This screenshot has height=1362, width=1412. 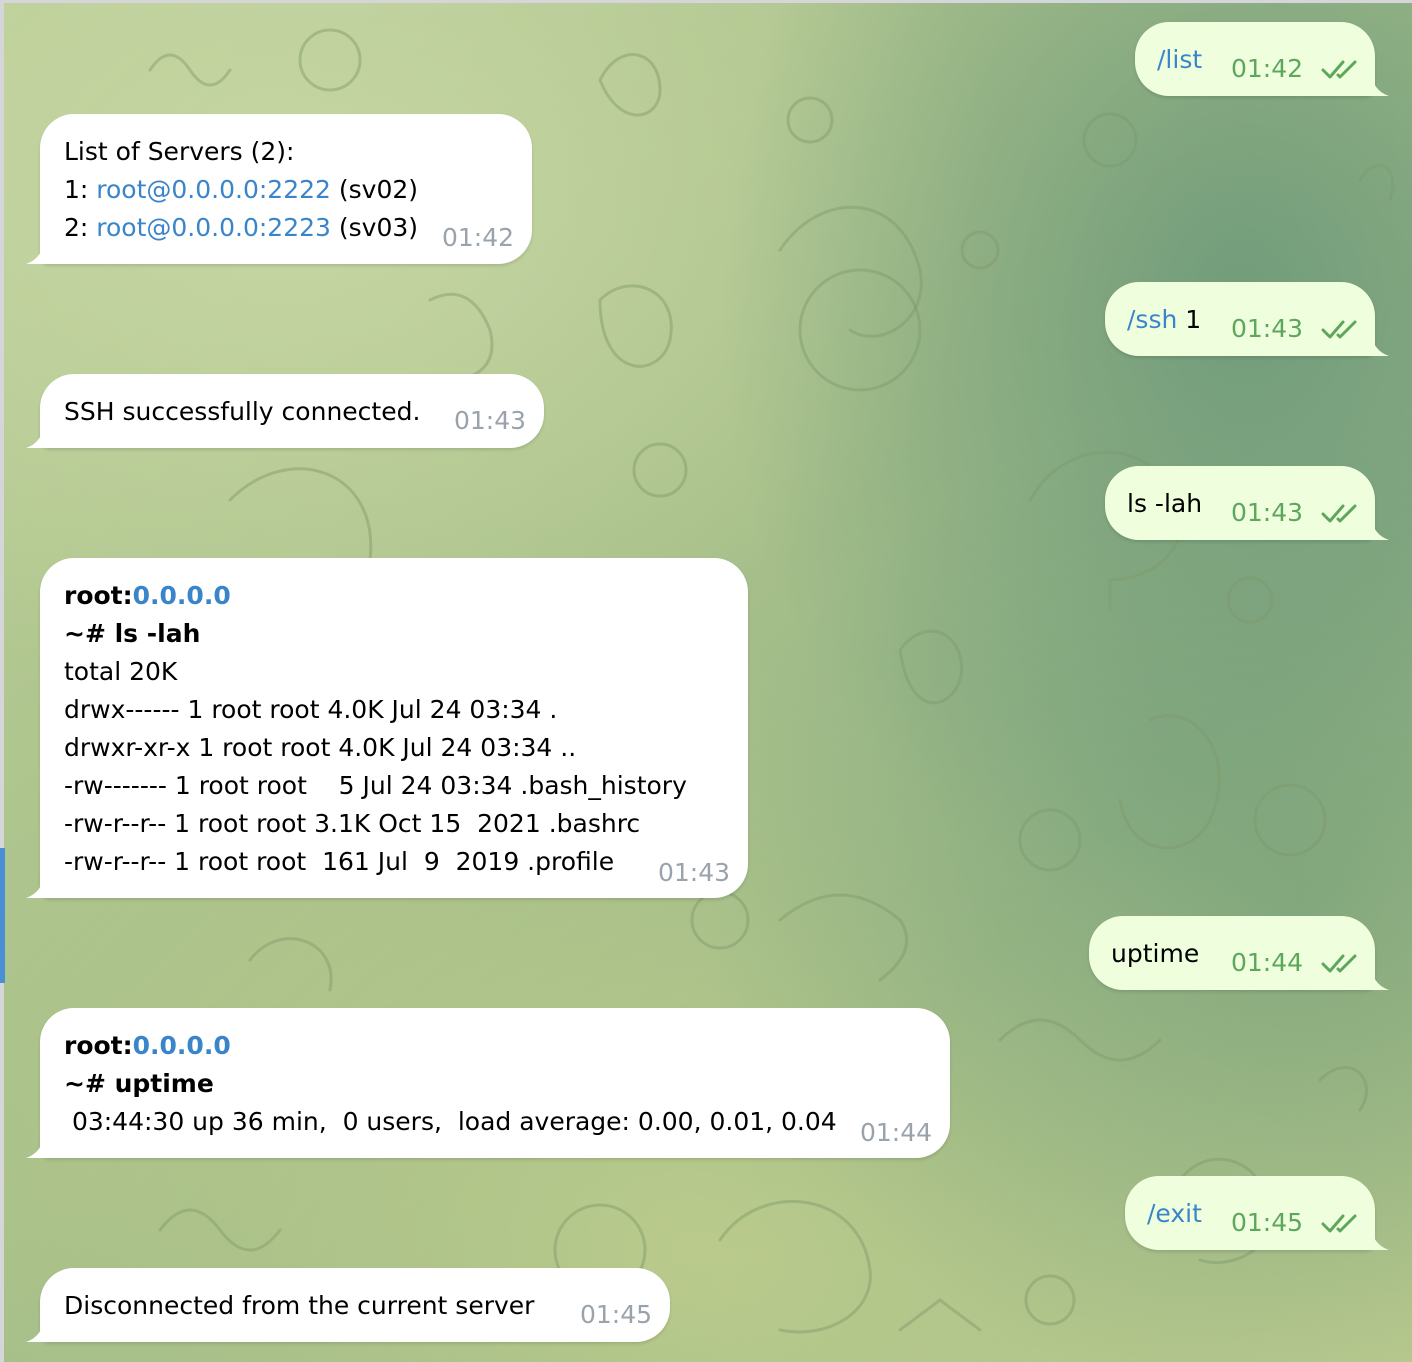 I want to click on server-address-link: root@0.0.0.0:2223, so click(x=213, y=227).